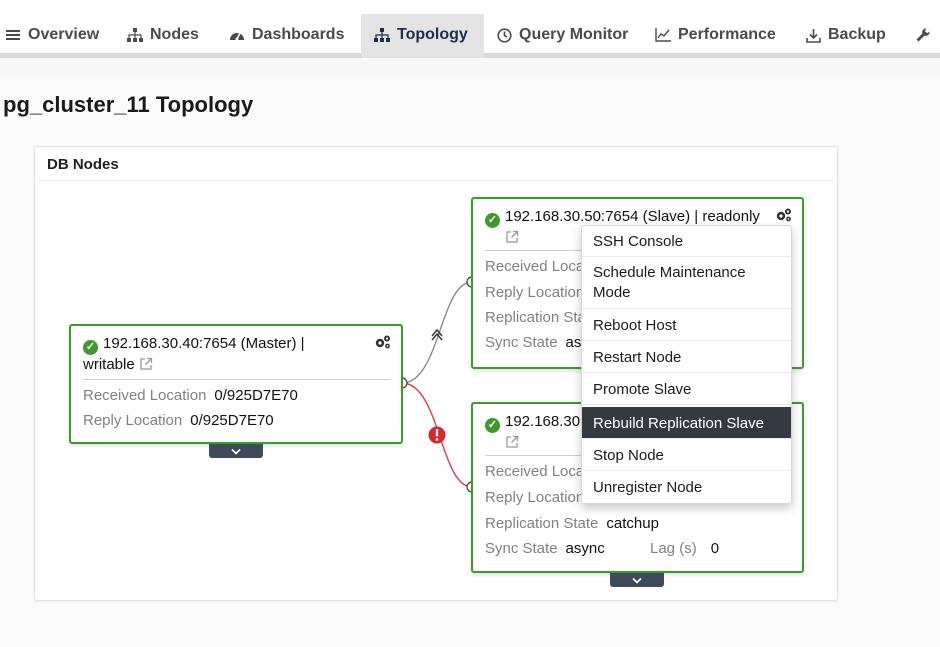 The image size is (940, 647). Describe the element at coordinates (437, 435) in the screenshot. I see `error-icon` at that location.